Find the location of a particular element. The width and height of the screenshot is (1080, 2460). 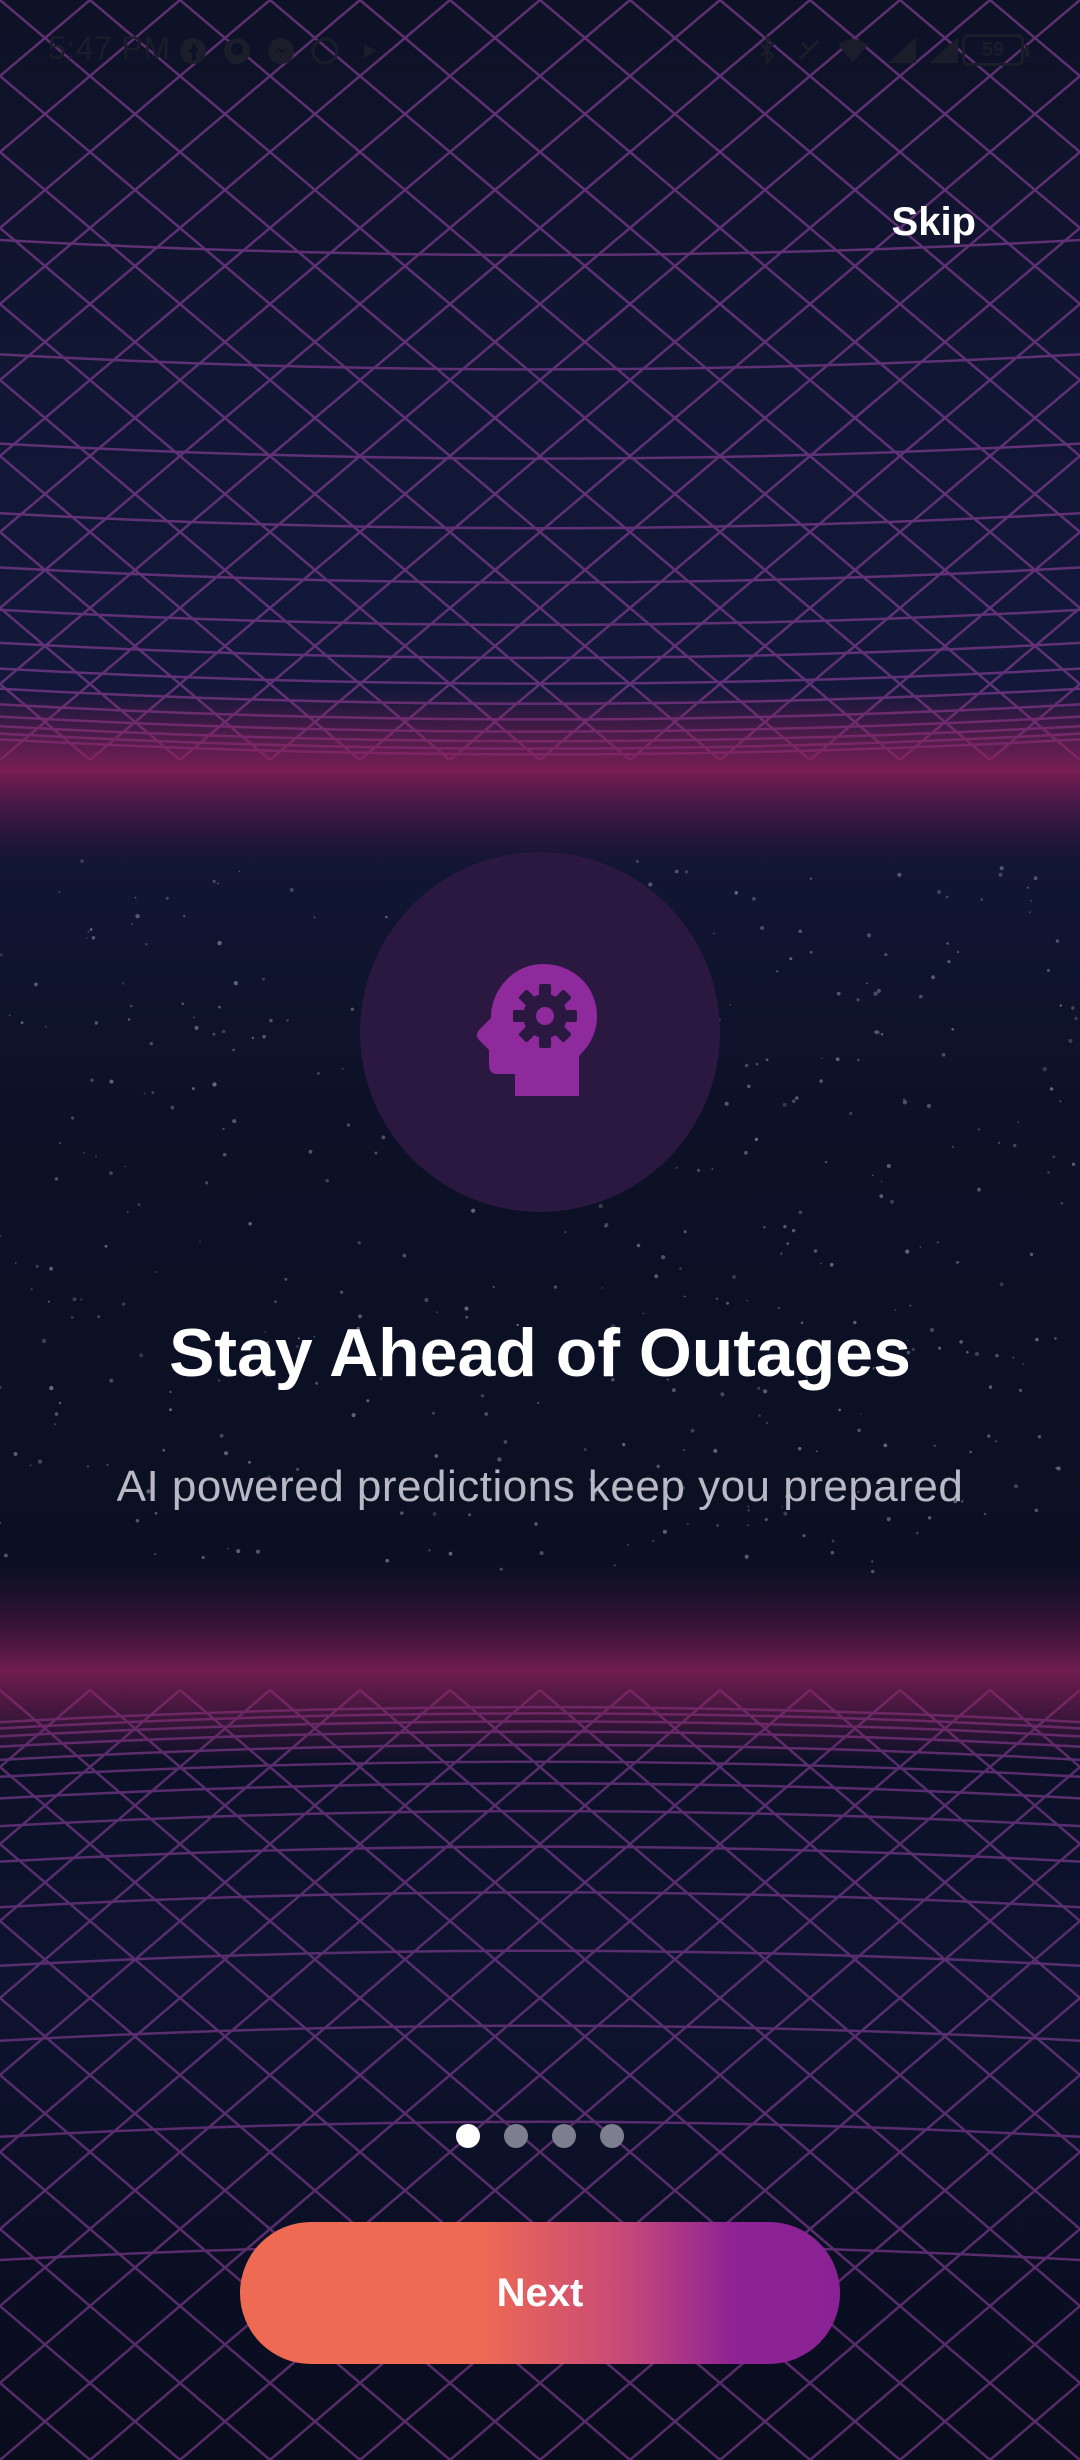

messenger-icon is located at coordinates (281, 51).